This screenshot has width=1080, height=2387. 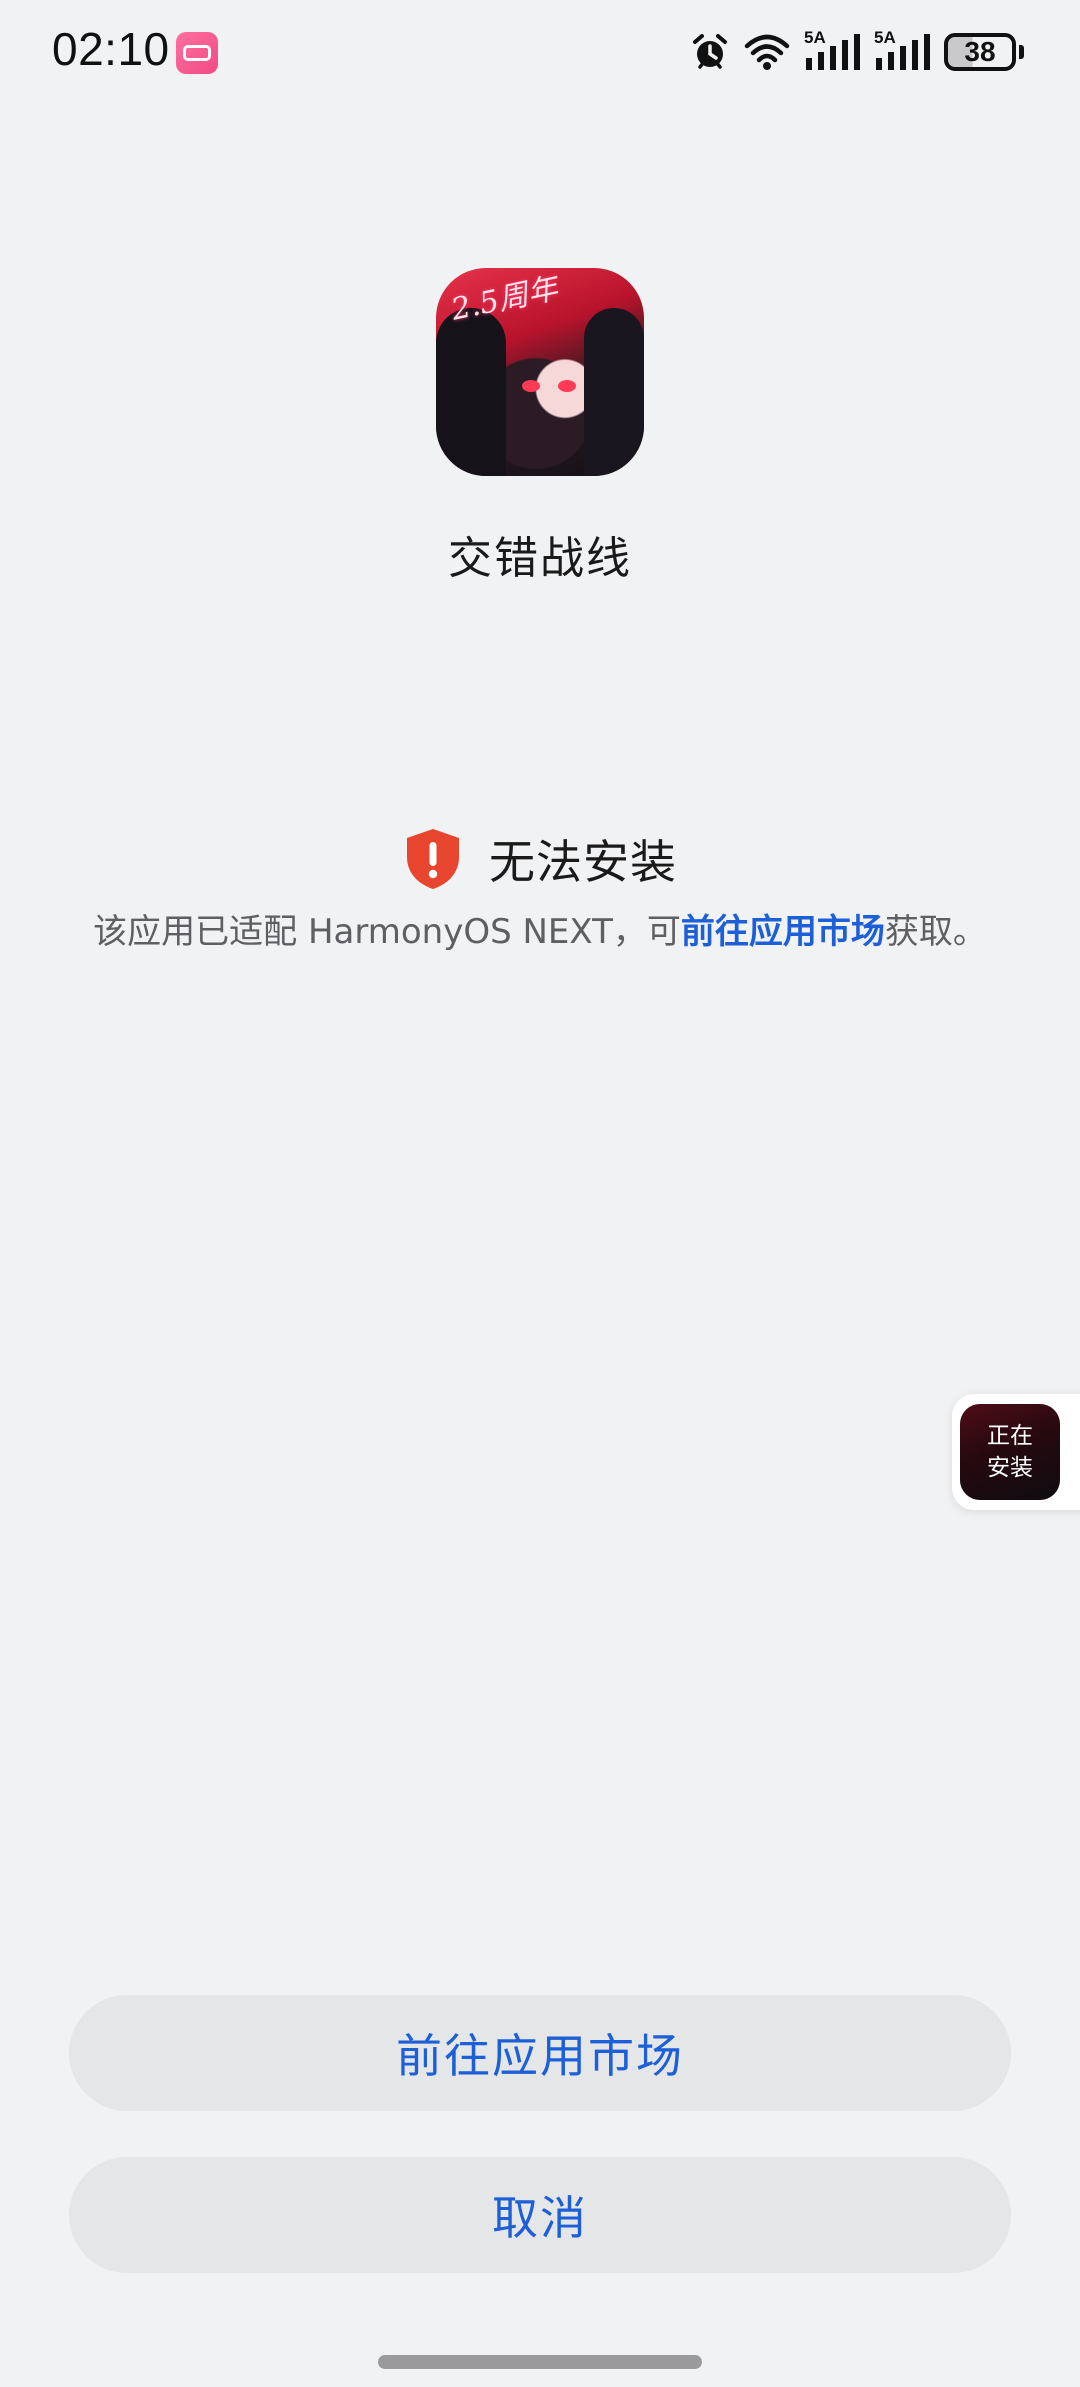 I want to click on status-icons: 5A 5A 38, so click(x=857, y=51).